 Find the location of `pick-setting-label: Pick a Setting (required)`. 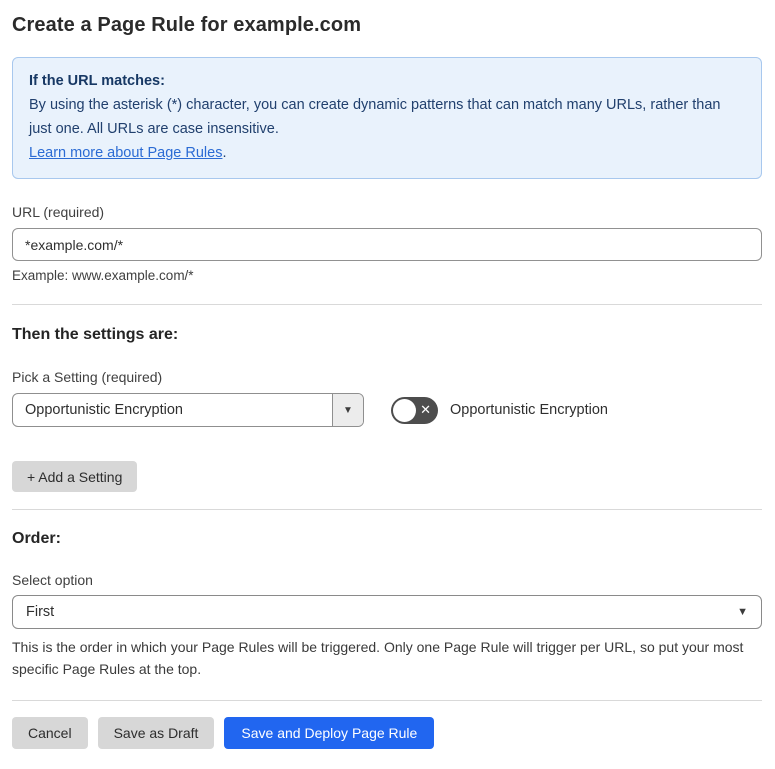

pick-setting-label: Pick a Setting (required) is located at coordinates (87, 377).